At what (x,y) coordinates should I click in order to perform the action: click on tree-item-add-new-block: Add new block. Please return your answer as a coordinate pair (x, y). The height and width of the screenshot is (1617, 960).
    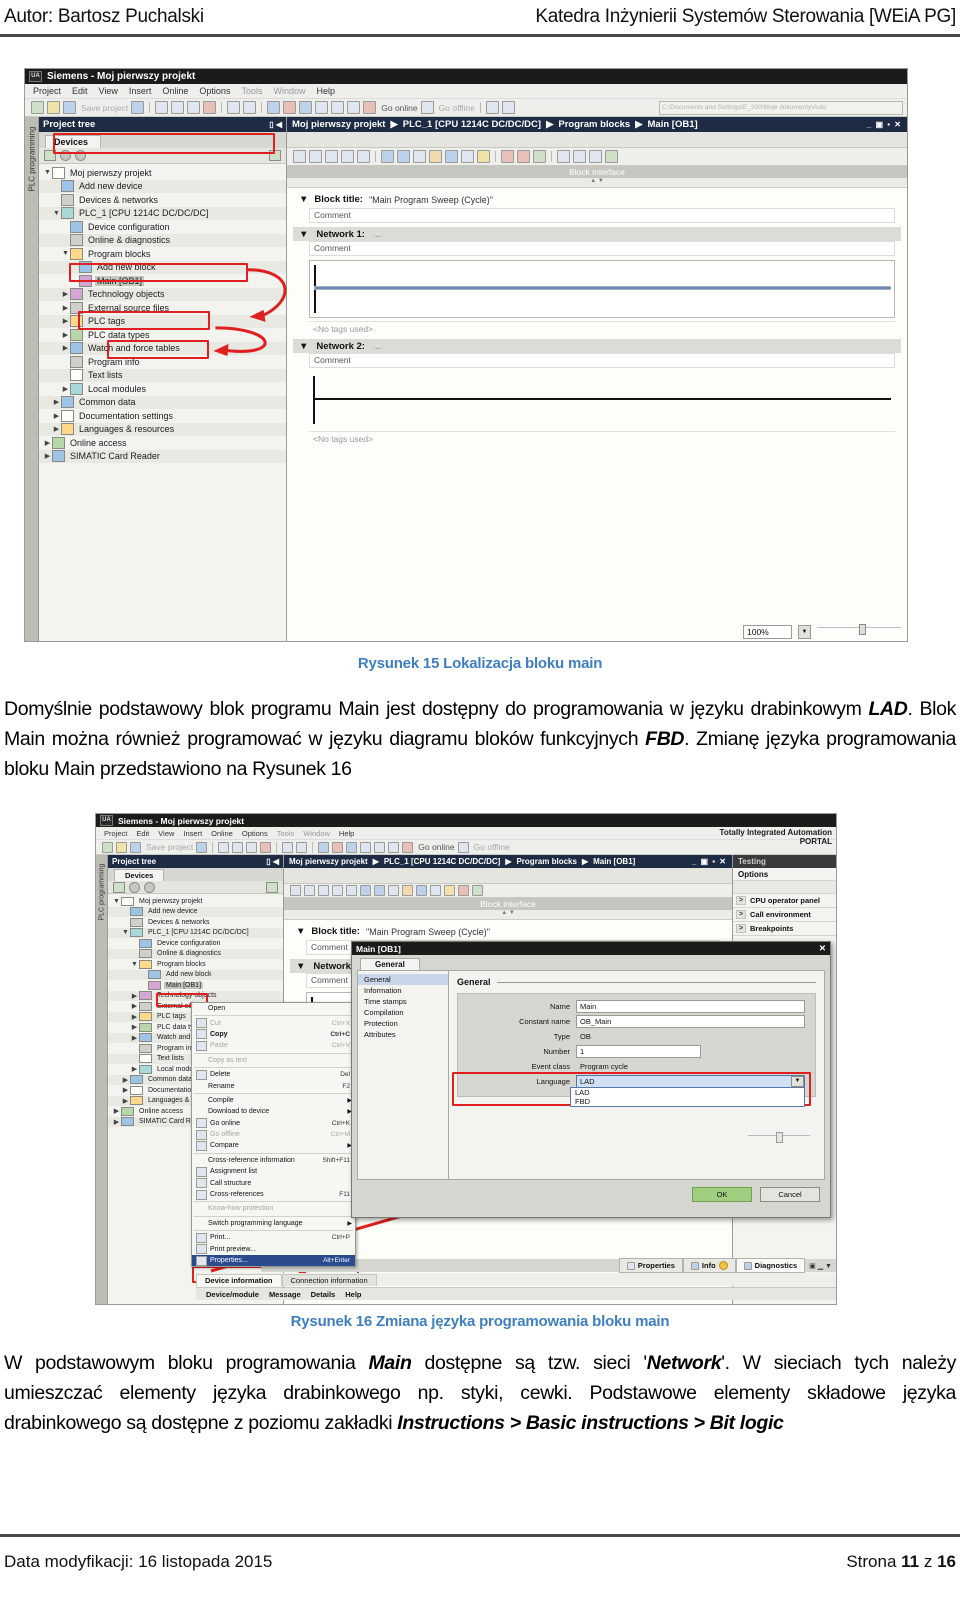
    Looking at the image, I should click on (162, 267).